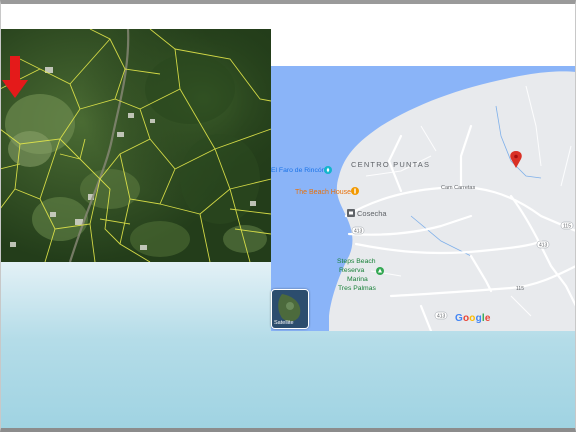 This screenshot has width=576, height=432. I want to click on red-arrow-icon, so click(15, 77).